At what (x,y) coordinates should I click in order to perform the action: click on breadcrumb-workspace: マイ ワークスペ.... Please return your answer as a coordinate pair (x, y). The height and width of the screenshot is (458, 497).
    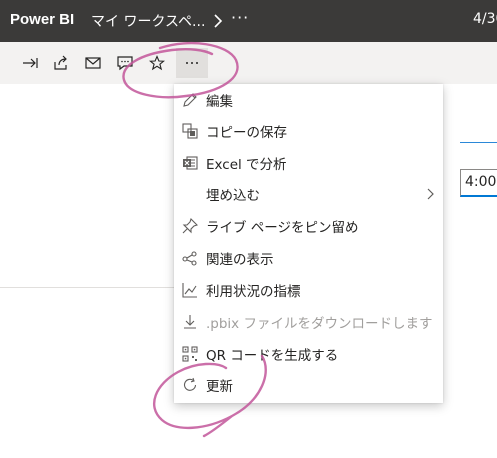
    Looking at the image, I should click on (148, 21).